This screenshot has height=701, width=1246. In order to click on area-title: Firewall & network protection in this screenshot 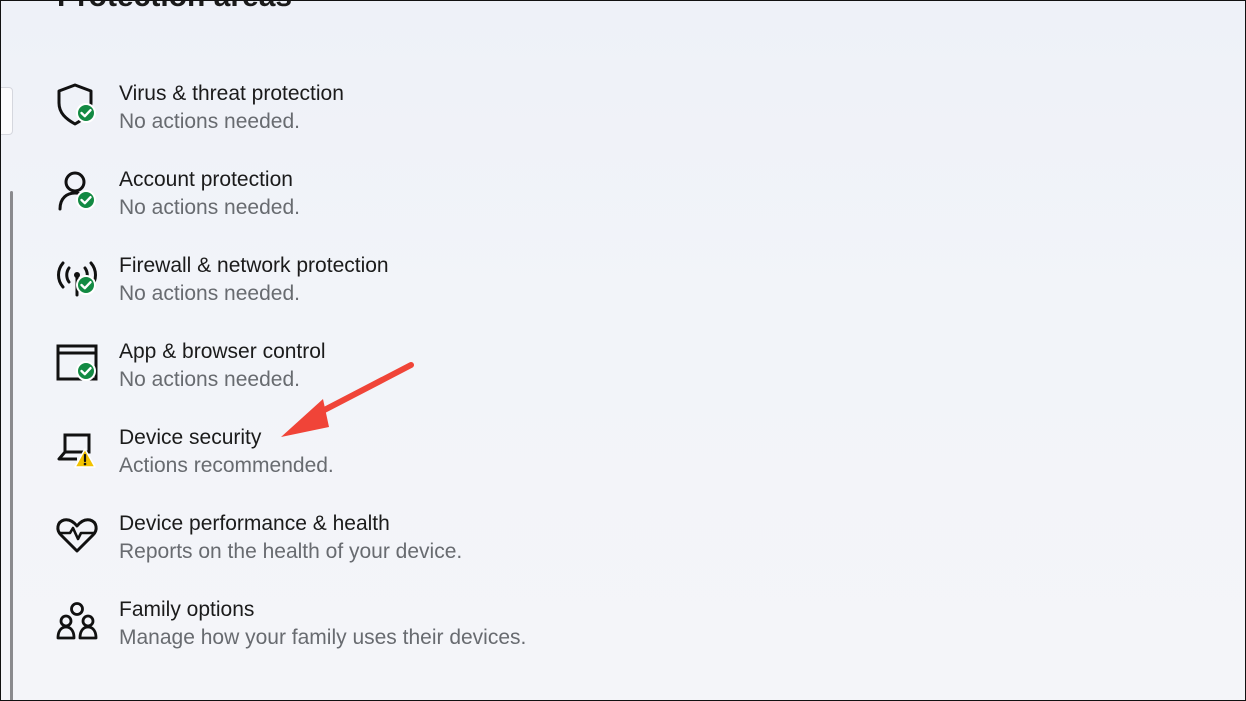, I will do `click(254, 265)`.